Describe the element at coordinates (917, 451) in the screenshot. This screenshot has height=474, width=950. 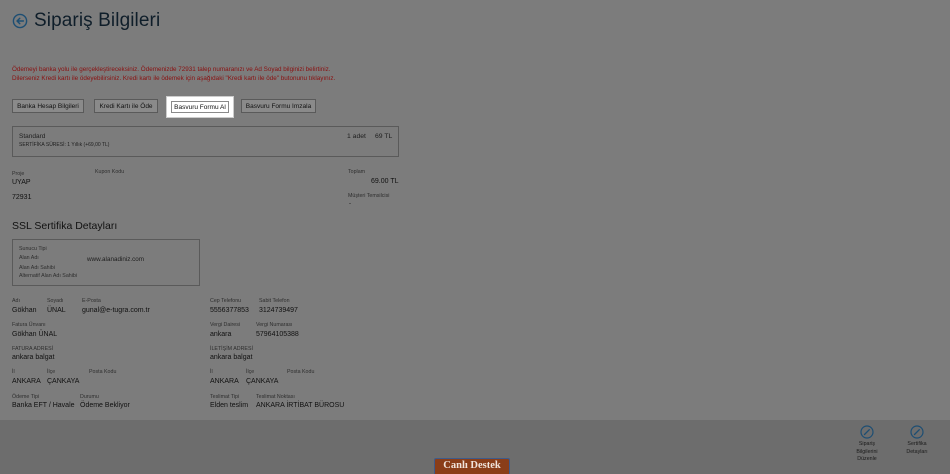
I see `certificate-details-label-2: Detayları` at that location.